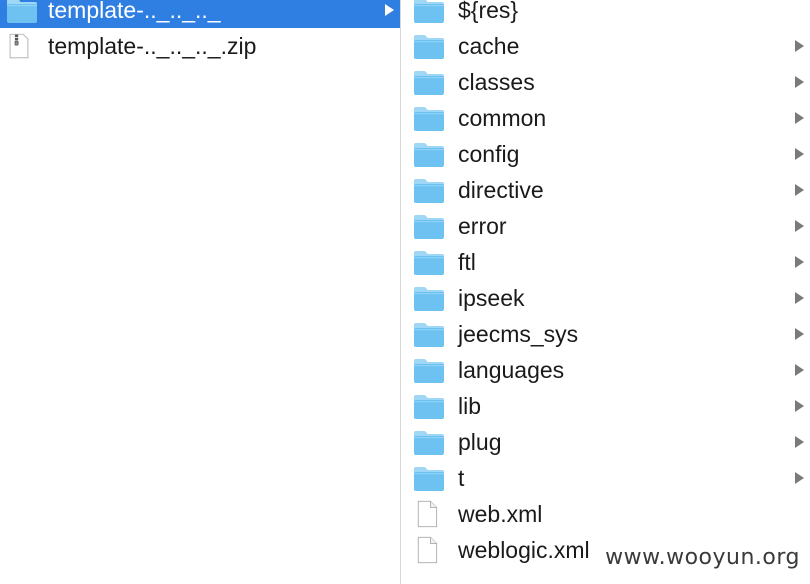 The width and height of the screenshot is (810, 584). What do you see at coordinates (605, 262) in the screenshot?
I see `right_column-item-ftl: ftl` at bounding box center [605, 262].